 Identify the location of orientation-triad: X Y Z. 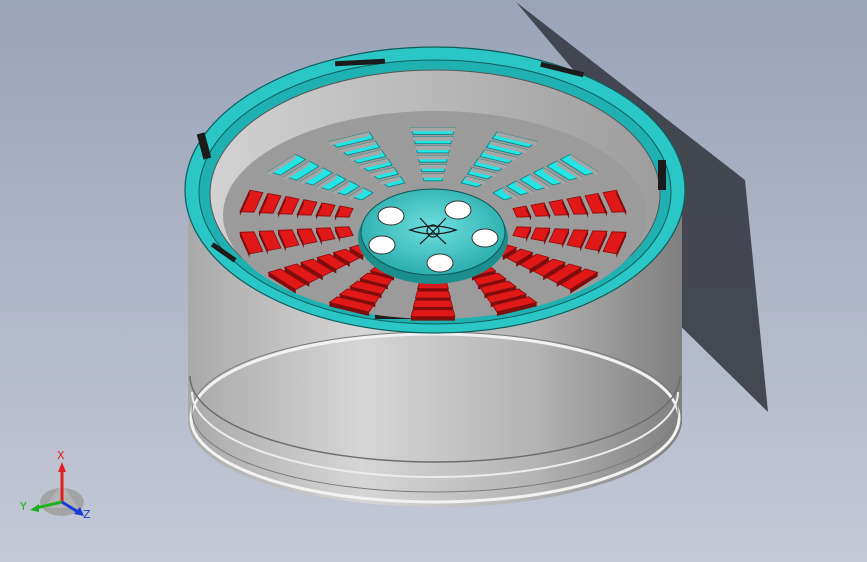
(59, 489).